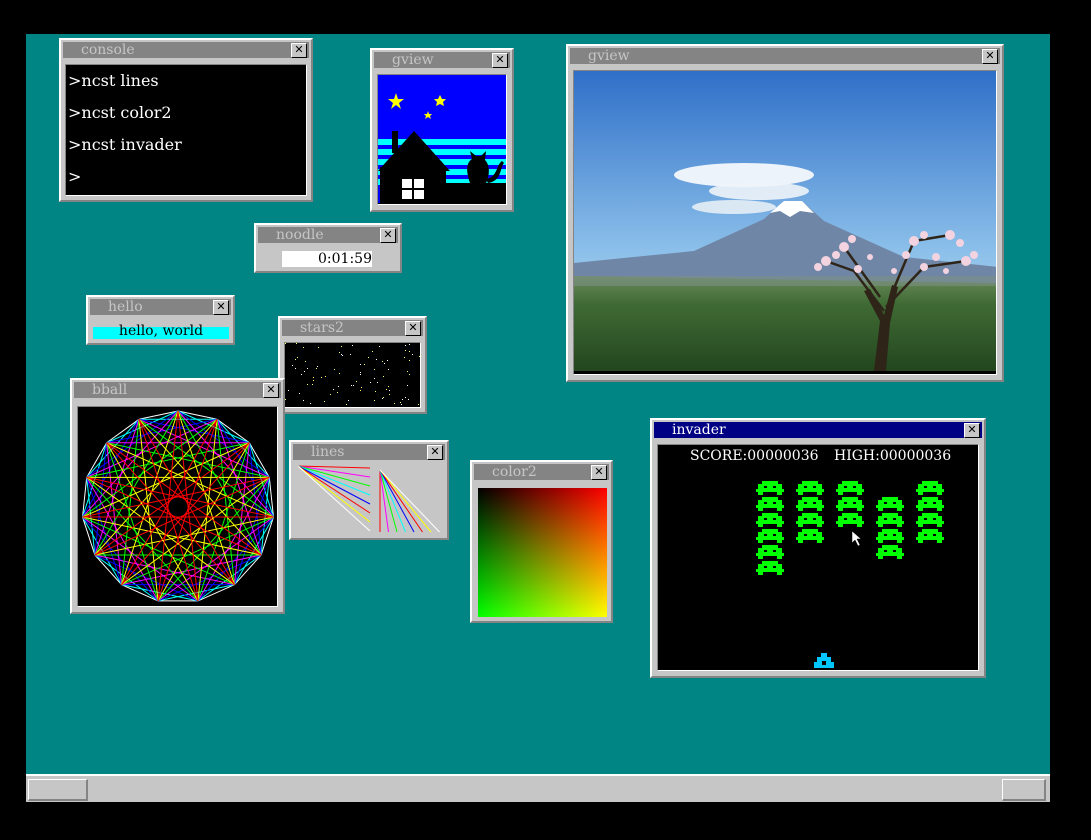 Image resolution: width=1091 pixels, height=840 pixels. What do you see at coordinates (442, 139) in the screenshot?
I see `gview-small-image` at bounding box center [442, 139].